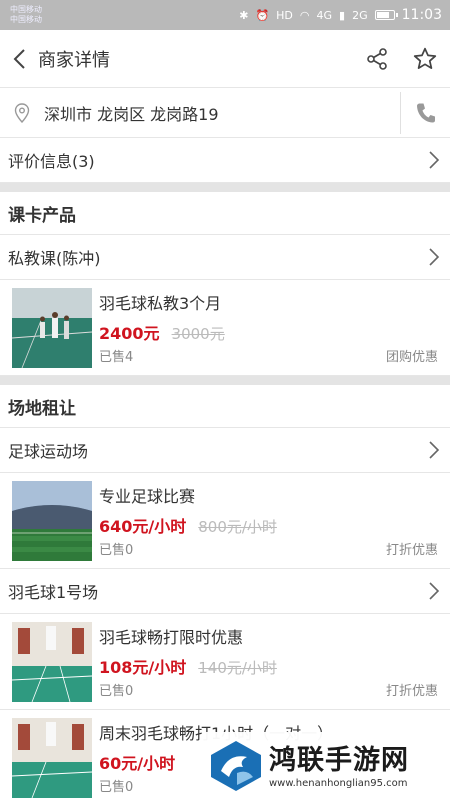 The width and height of the screenshot is (450, 800). I want to click on reviews-label: 评价信息(3), so click(51, 161).